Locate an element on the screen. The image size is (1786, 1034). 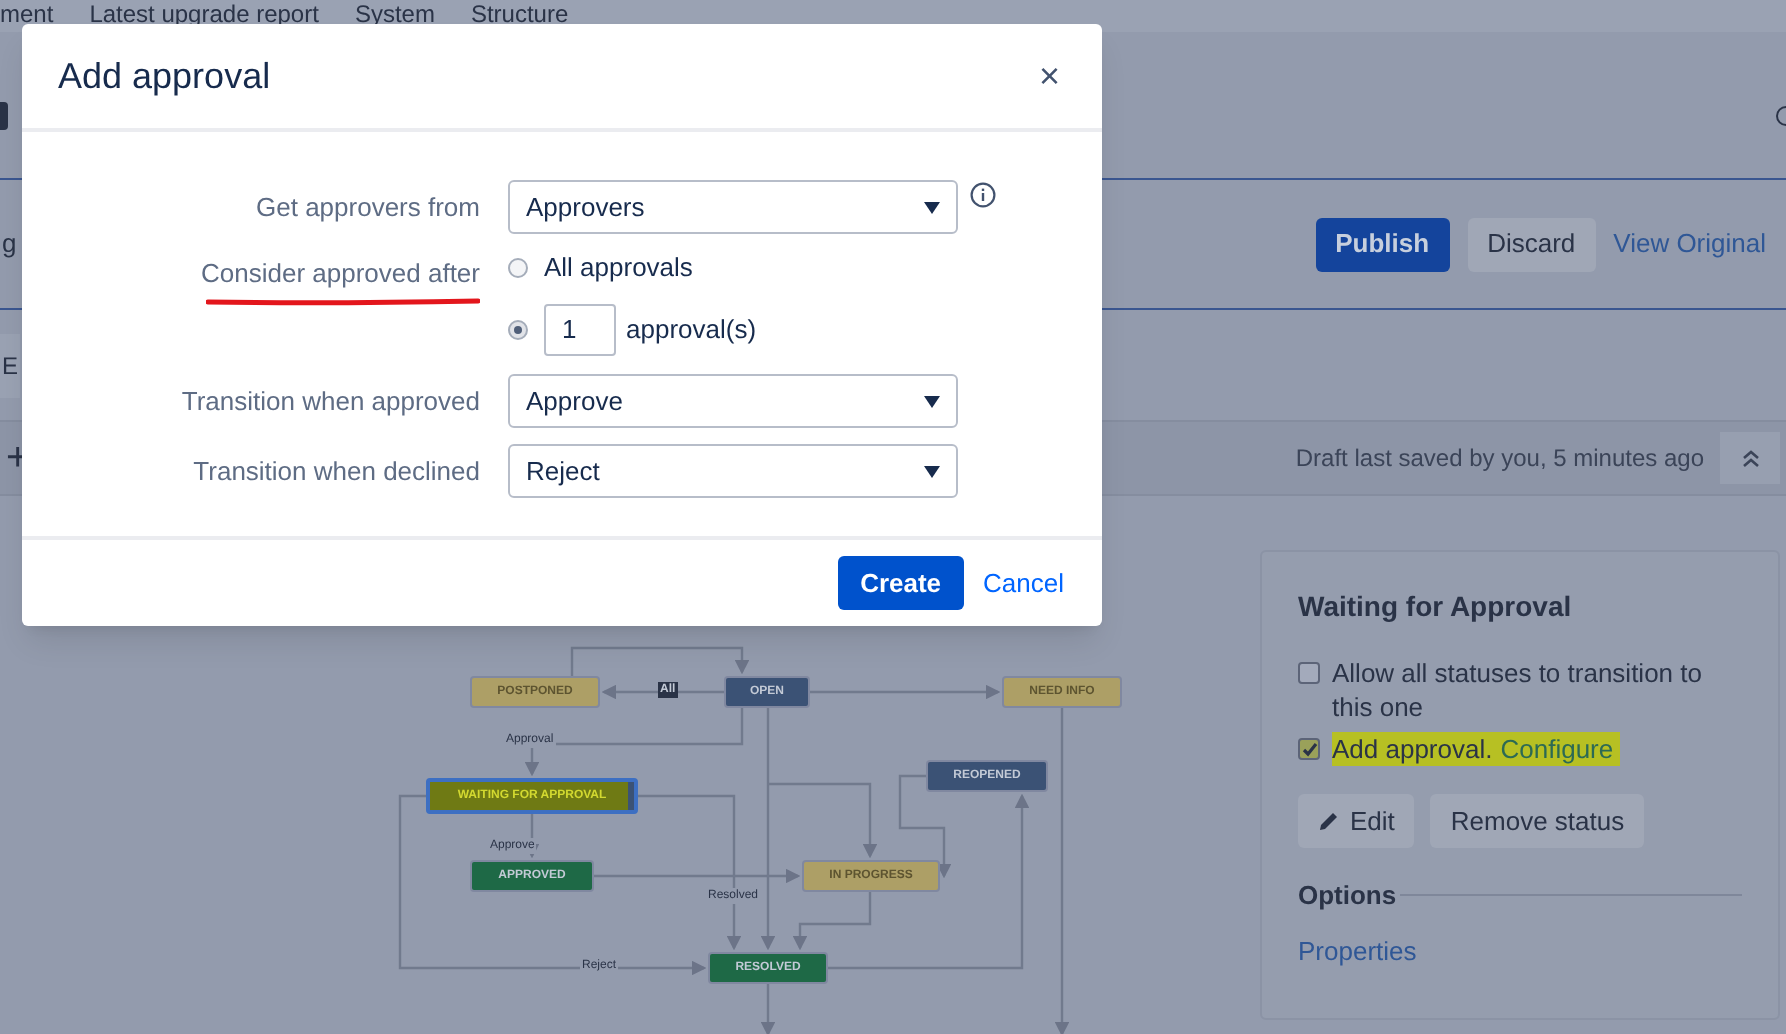
create-button: Create is located at coordinates (901, 583).